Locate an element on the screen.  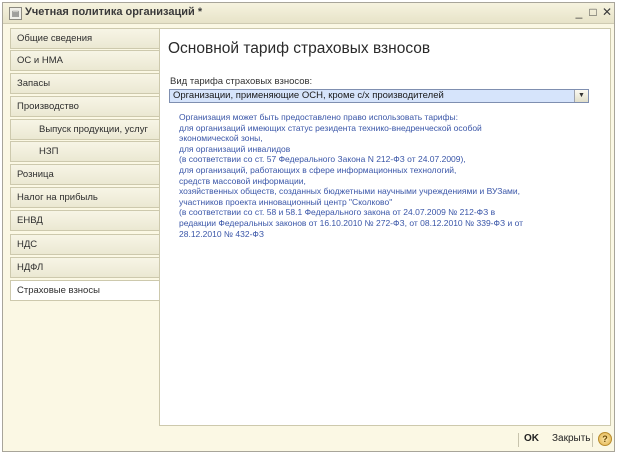
sidebar-item: Налог на прибыль is located at coordinates (85, 197).